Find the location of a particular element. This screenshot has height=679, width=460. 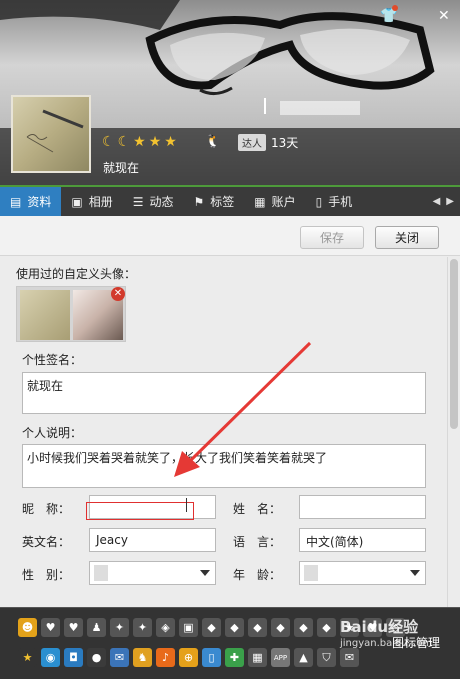

avatar is located at coordinates (51, 134).